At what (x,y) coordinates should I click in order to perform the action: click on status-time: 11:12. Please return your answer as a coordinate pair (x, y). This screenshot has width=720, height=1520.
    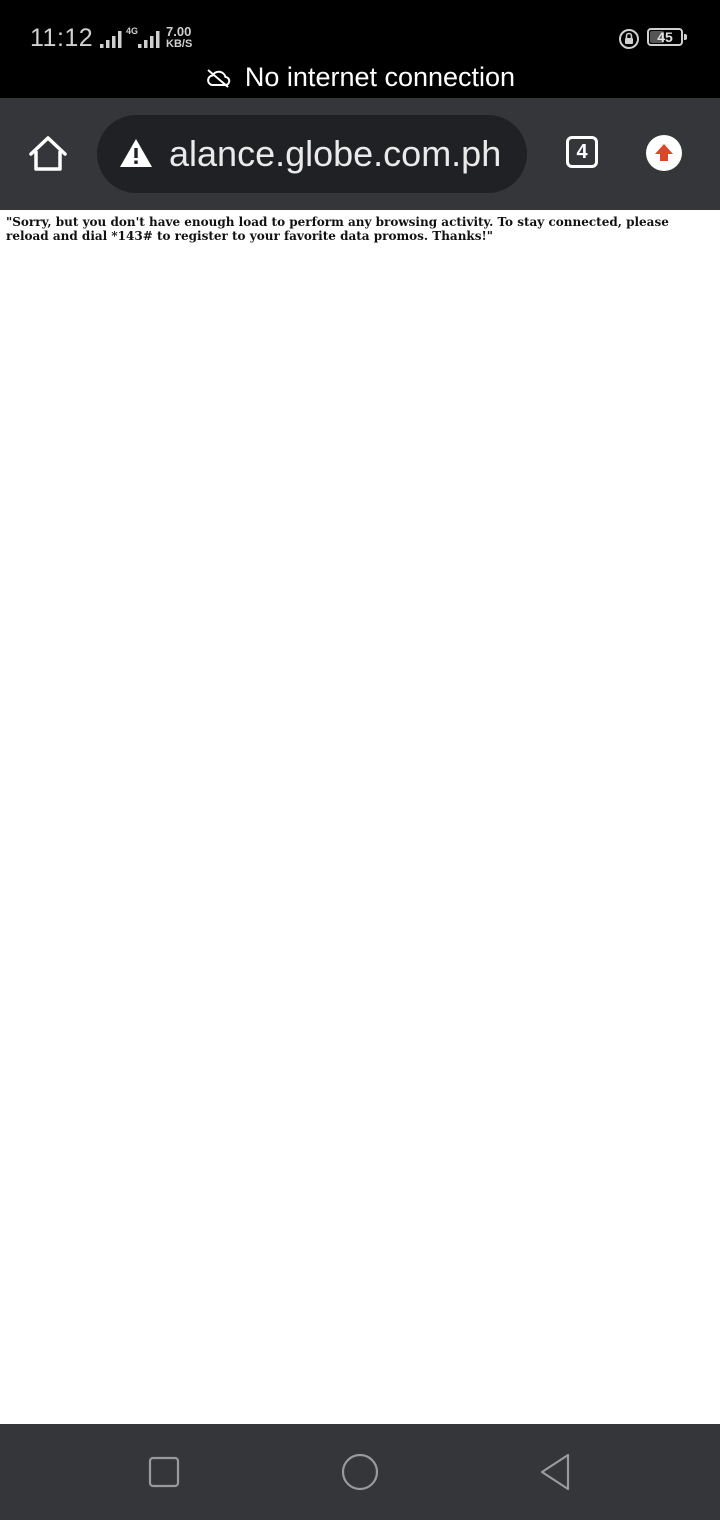
    Looking at the image, I should click on (62, 38).